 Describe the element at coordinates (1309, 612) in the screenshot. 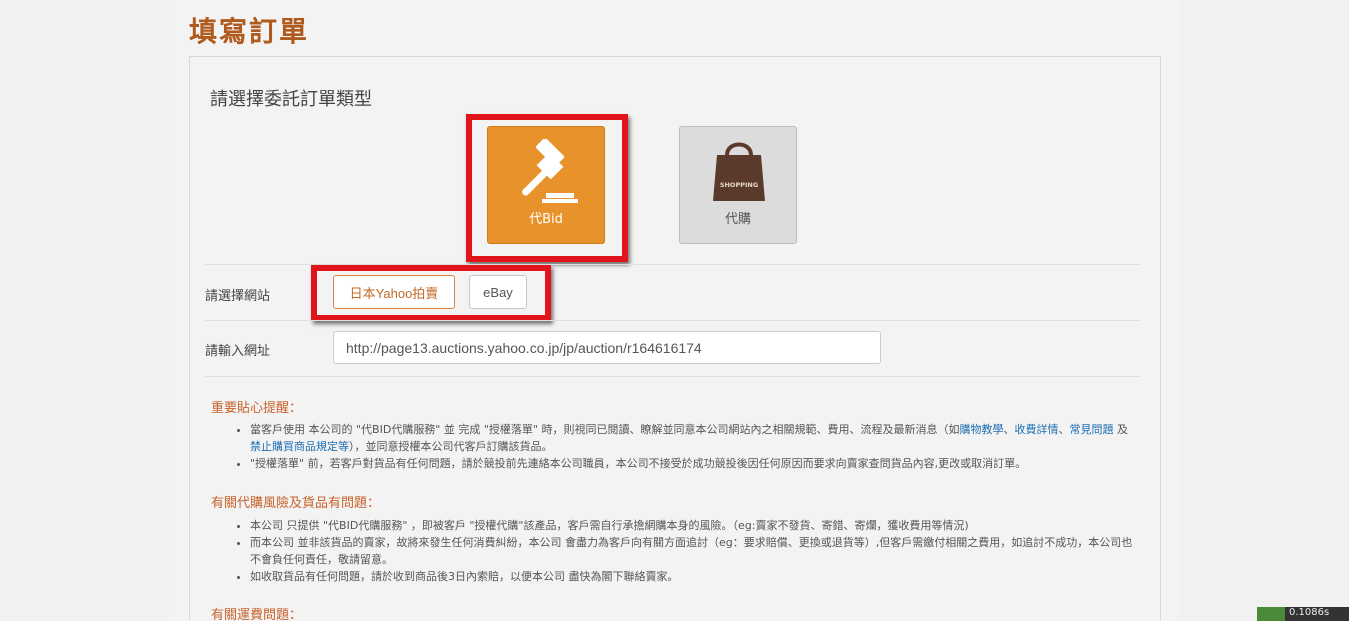

I see `timing-text: 0.1086s` at that location.